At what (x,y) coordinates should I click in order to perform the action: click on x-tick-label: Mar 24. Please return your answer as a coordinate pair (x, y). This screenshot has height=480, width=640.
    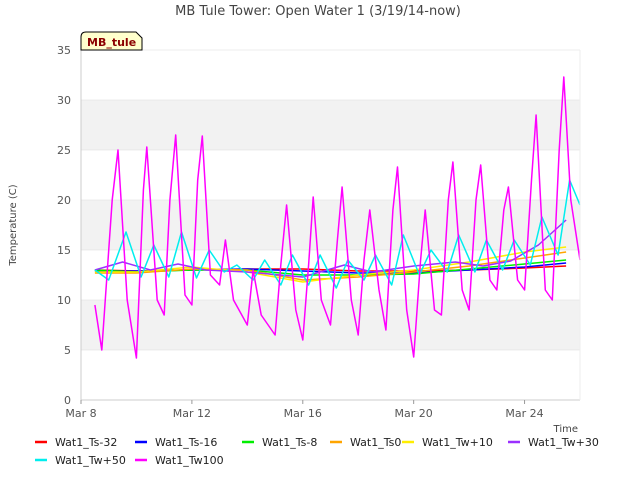
    Looking at the image, I should click on (524, 413).